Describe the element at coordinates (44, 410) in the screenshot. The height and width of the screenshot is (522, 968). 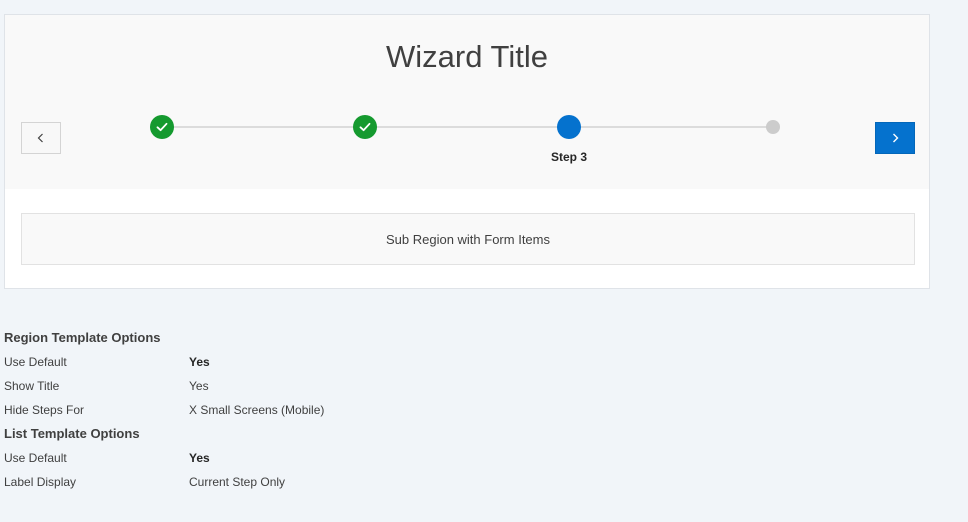
I see `option-key: Hide Steps For` at that location.